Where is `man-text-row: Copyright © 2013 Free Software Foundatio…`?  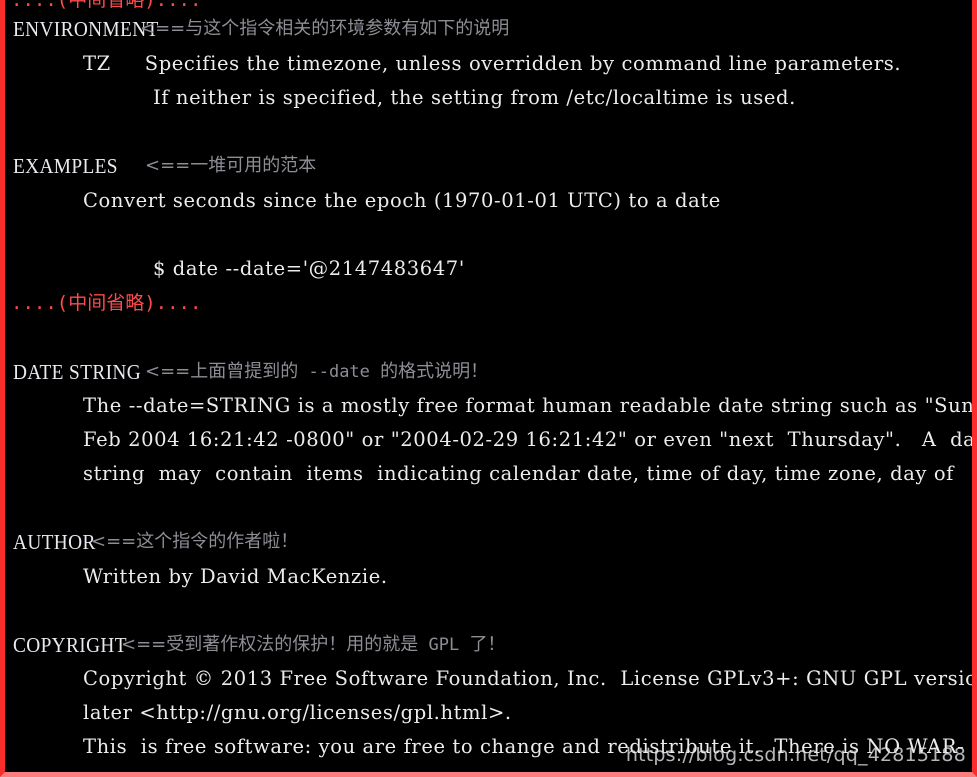 man-text-row: Copyright © 2013 Free Software Foundatio… is located at coordinates (488, 679).